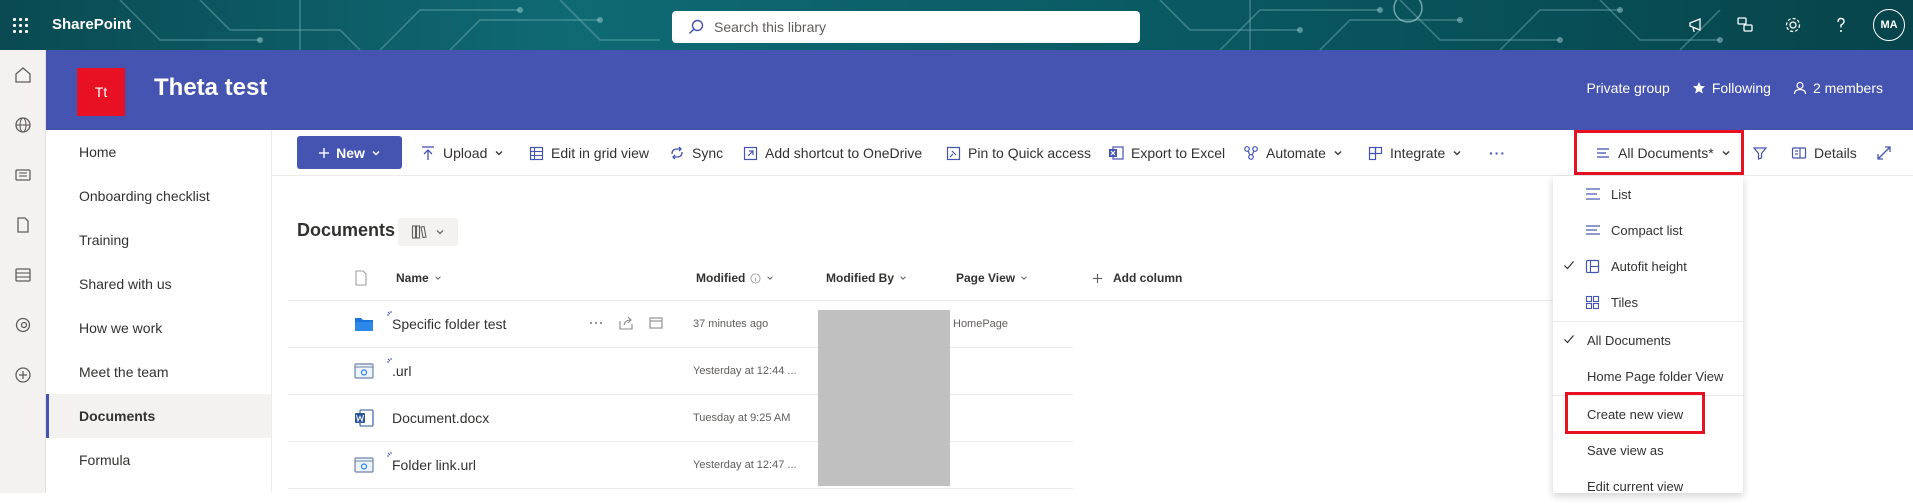 The width and height of the screenshot is (1913, 504). Describe the element at coordinates (23, 175) in the screenshot. I see `appbar-news` at that location.